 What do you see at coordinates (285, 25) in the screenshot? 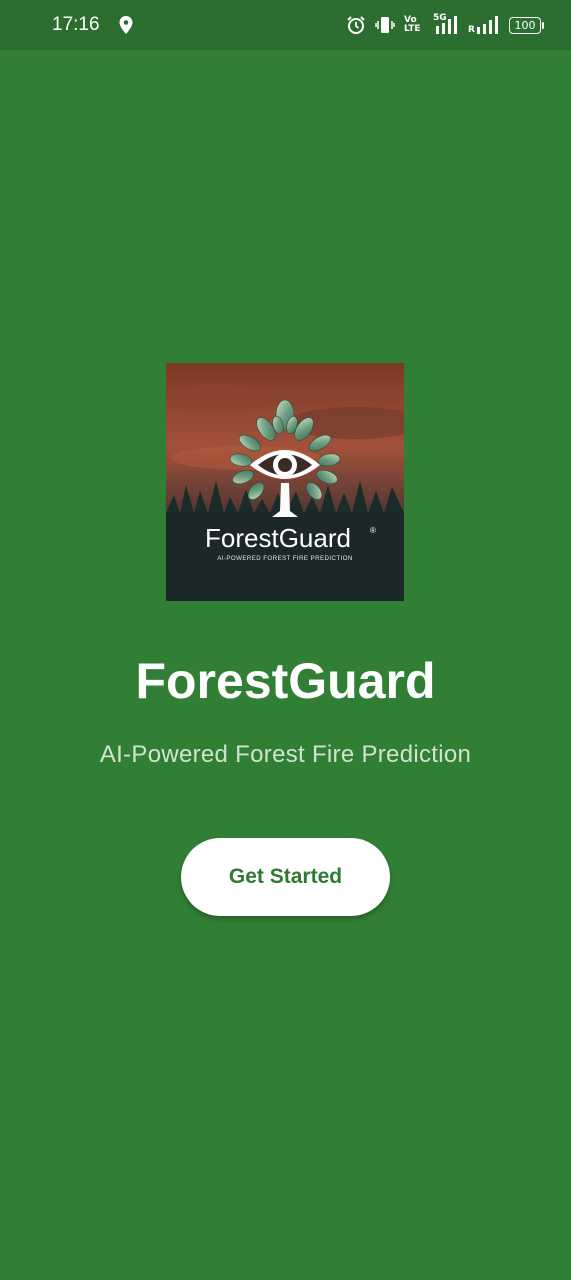
I see `status-bar: 17:16 Vo LTE 5G R 100` at bounding box center [285, 25].